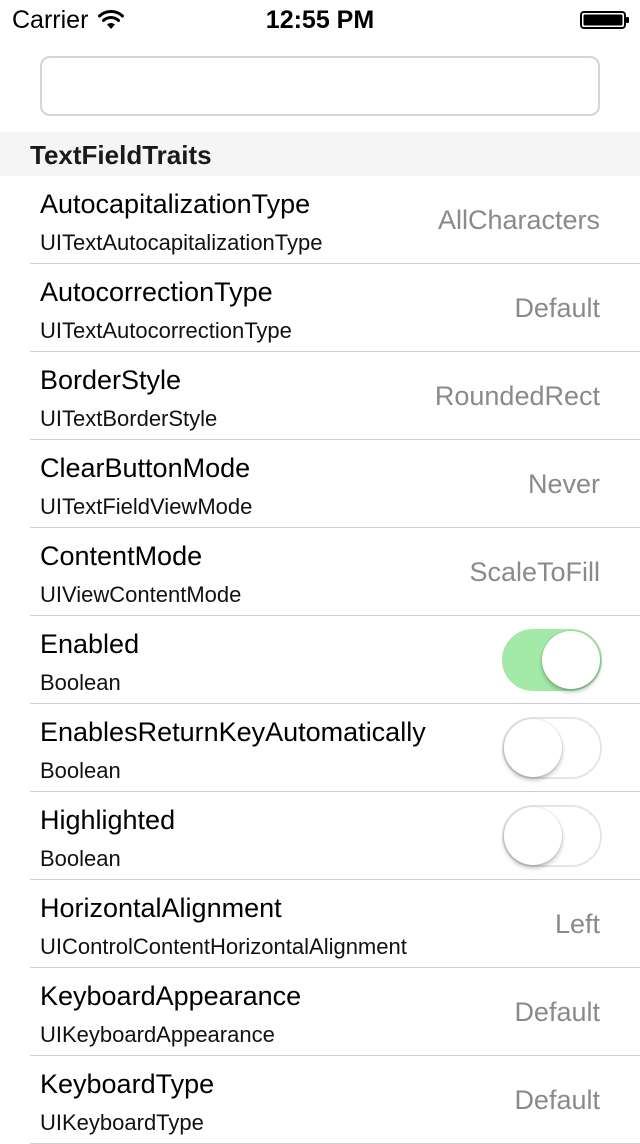 The width and height of the screenshot is (640, 1144). Describe the element at coordinates (141, 594) in the screenshot. I see `row-subtitle: UIViewContentMode` at that location.